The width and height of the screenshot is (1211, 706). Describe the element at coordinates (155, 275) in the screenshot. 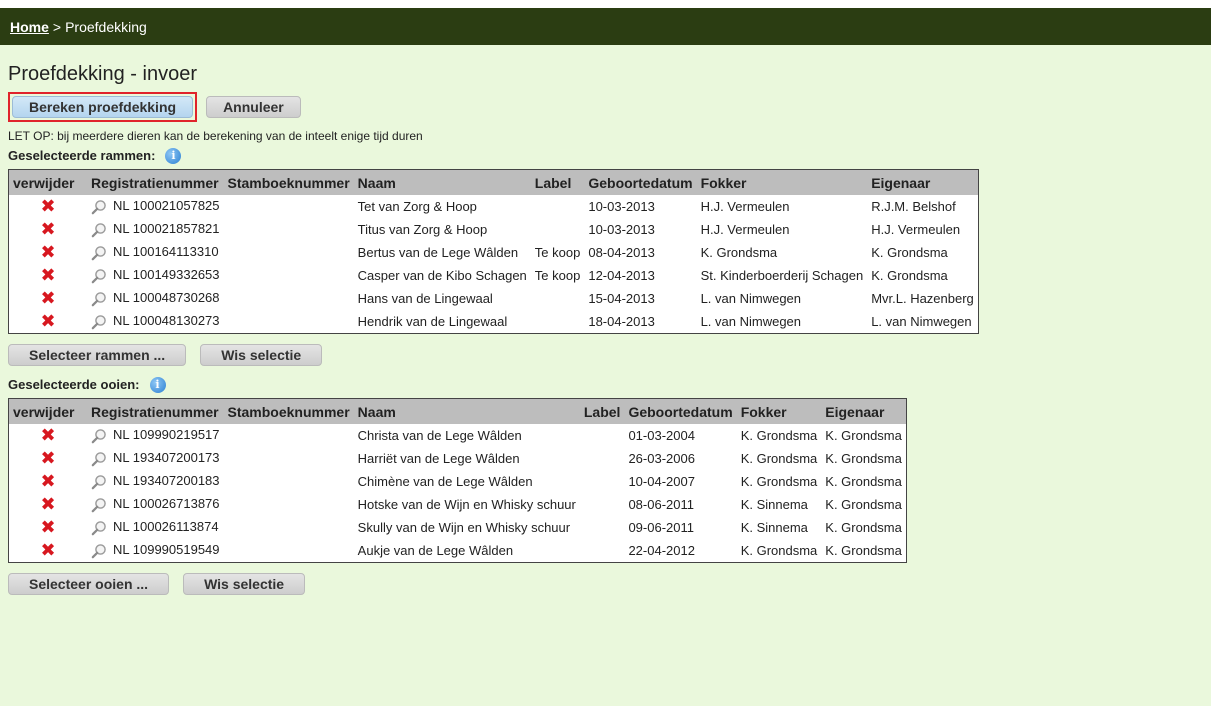

I see `registration-number-cell: NL 100149332653` at that location.